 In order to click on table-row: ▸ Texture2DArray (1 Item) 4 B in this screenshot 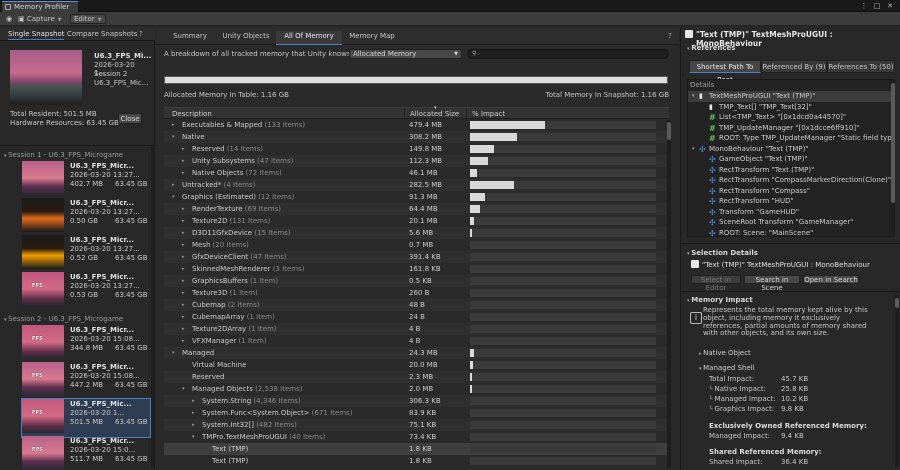, I will do `click(416, 329)`.